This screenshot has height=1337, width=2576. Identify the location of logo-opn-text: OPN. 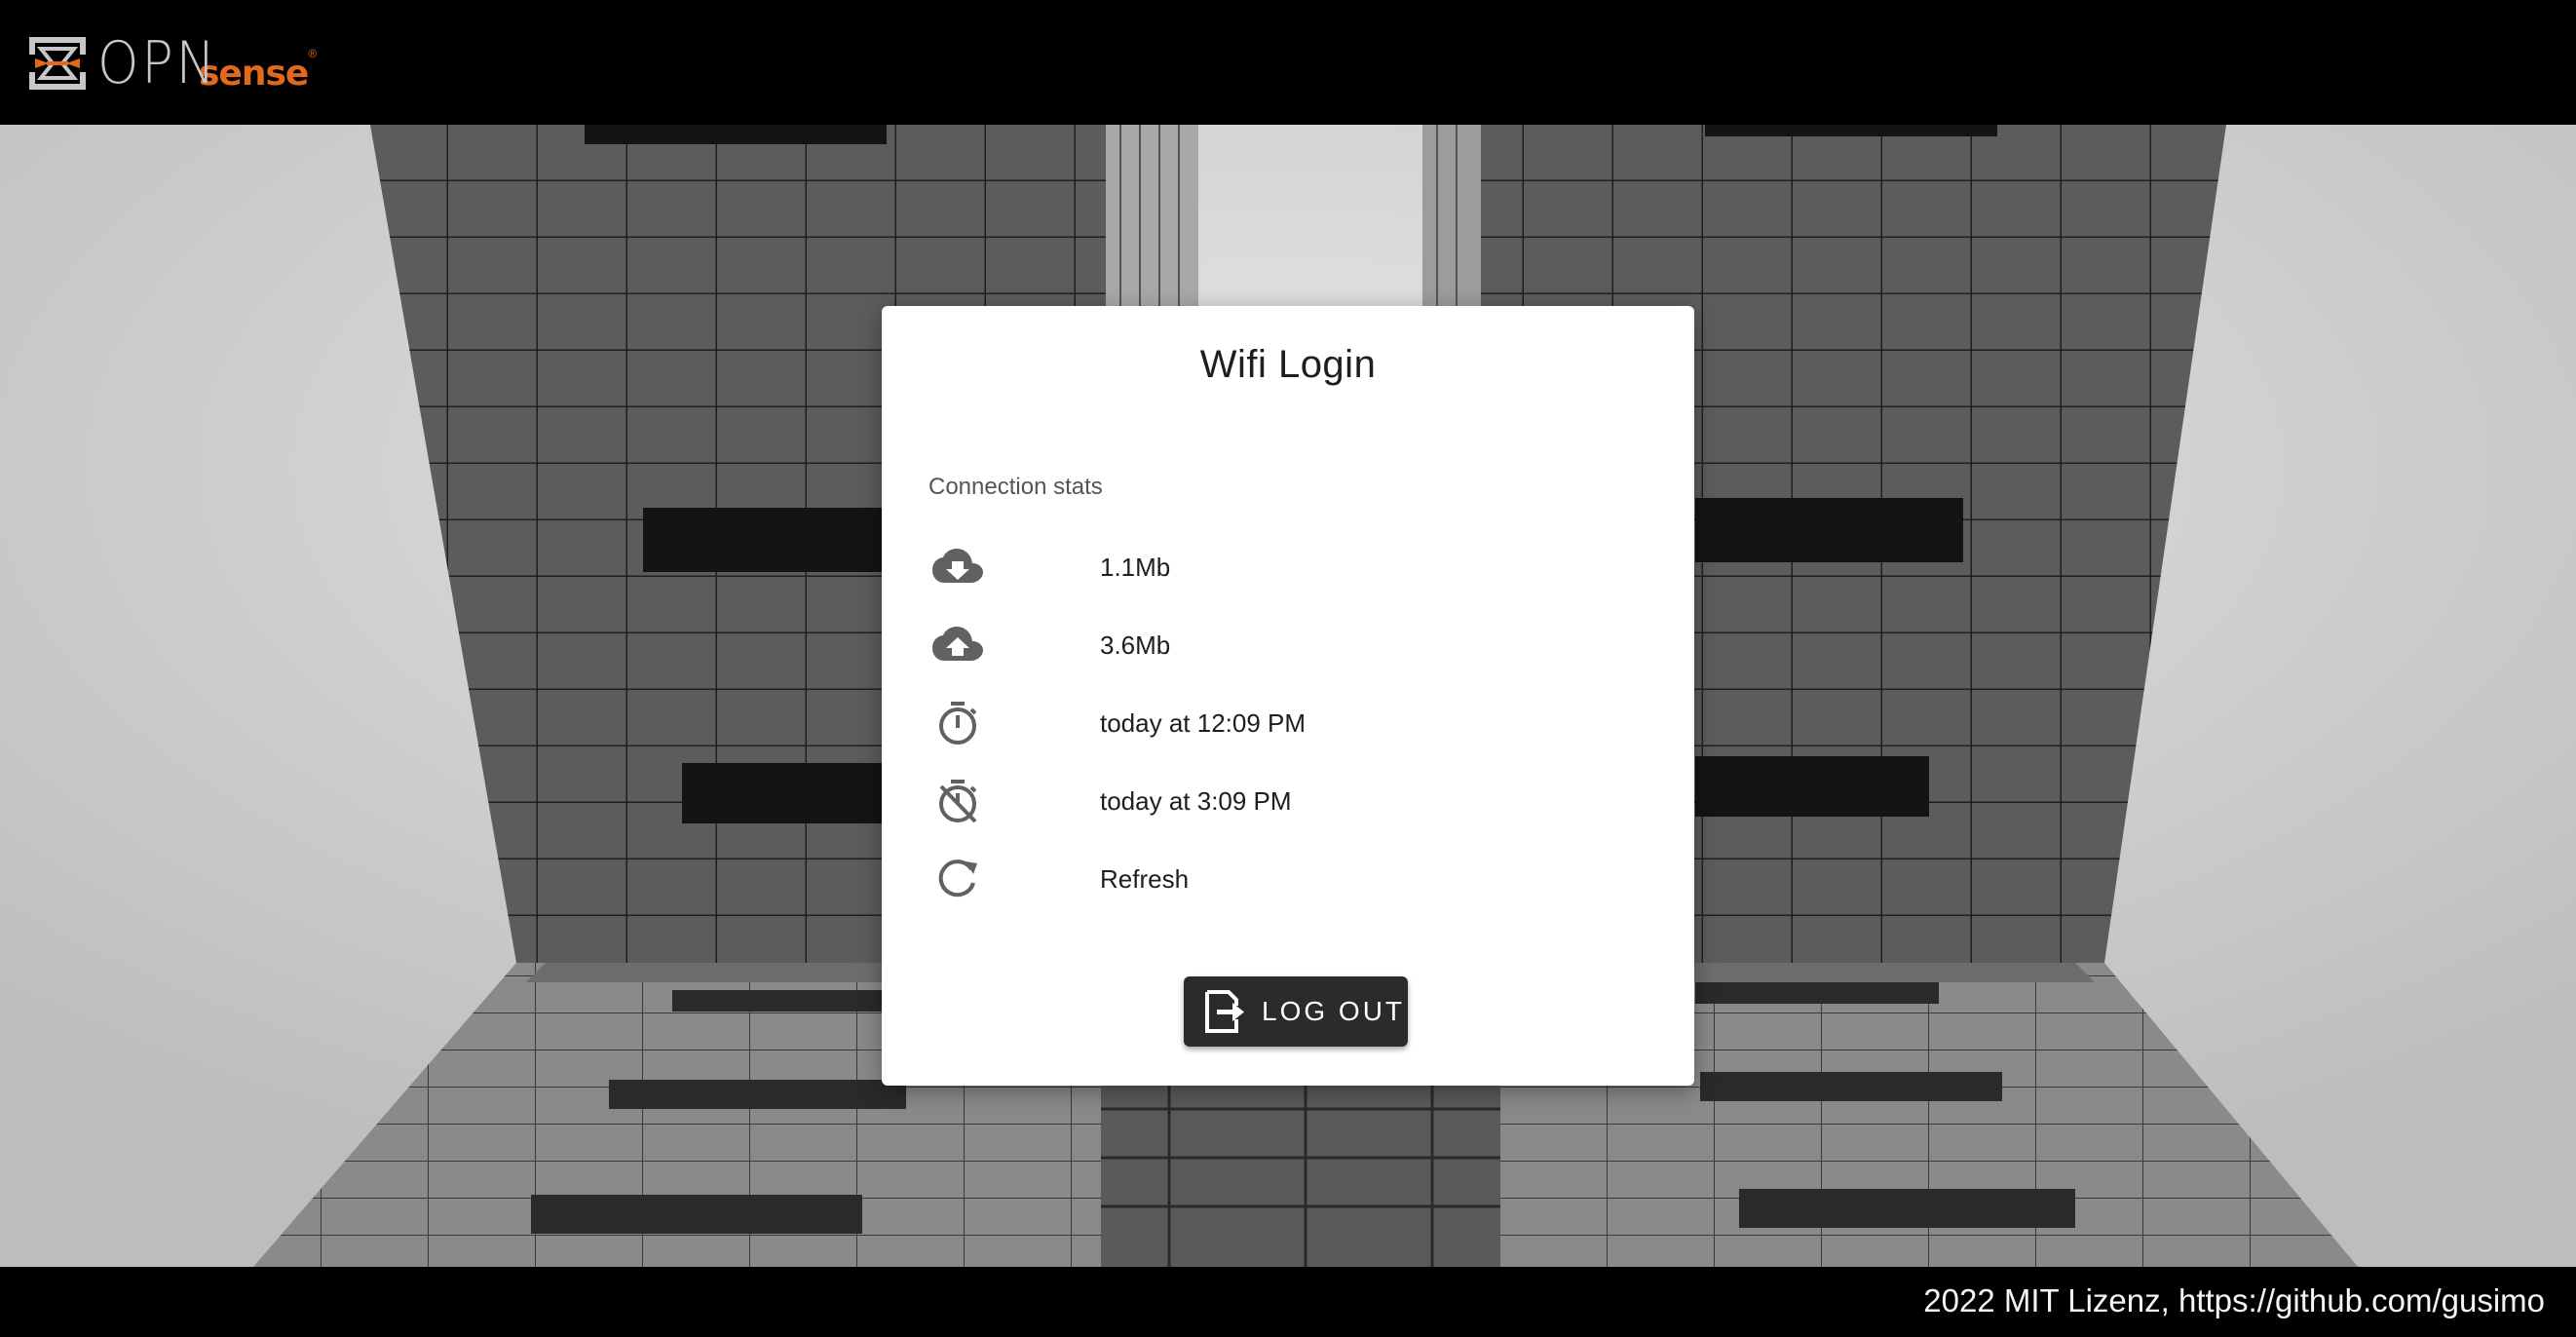
(157, 63).